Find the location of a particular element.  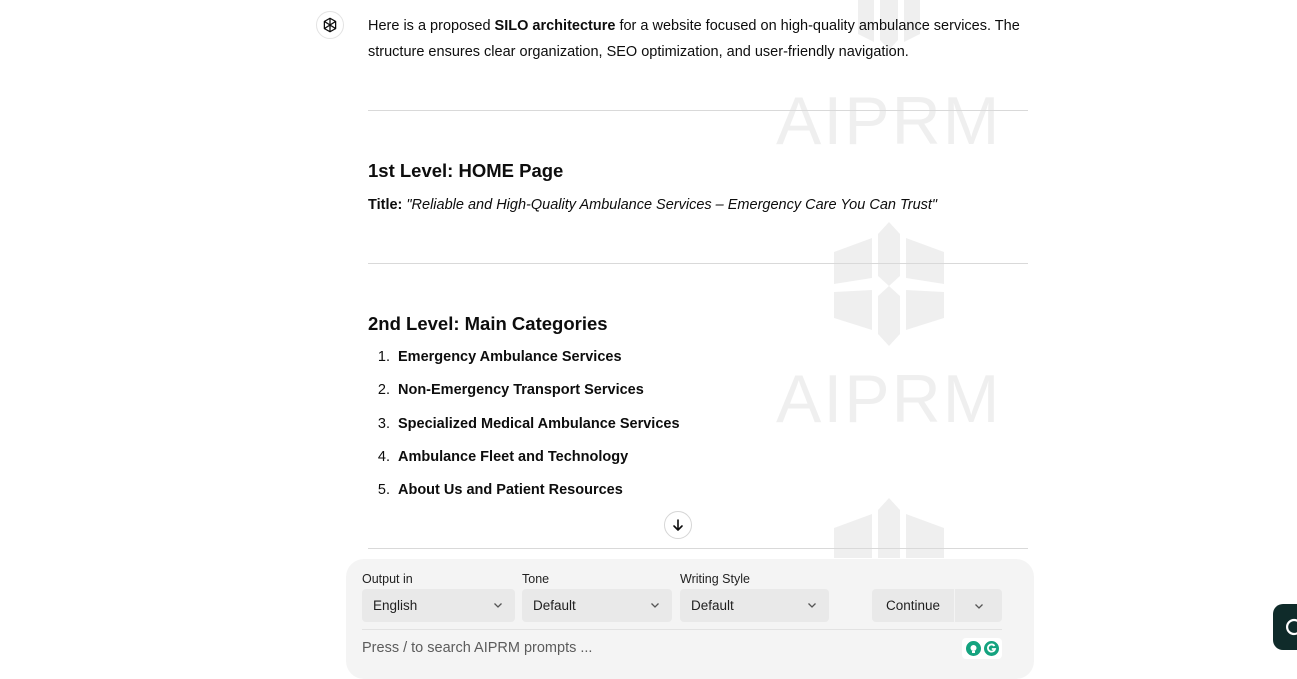

writing-style-value: Default is located at coordinates (712, 605).